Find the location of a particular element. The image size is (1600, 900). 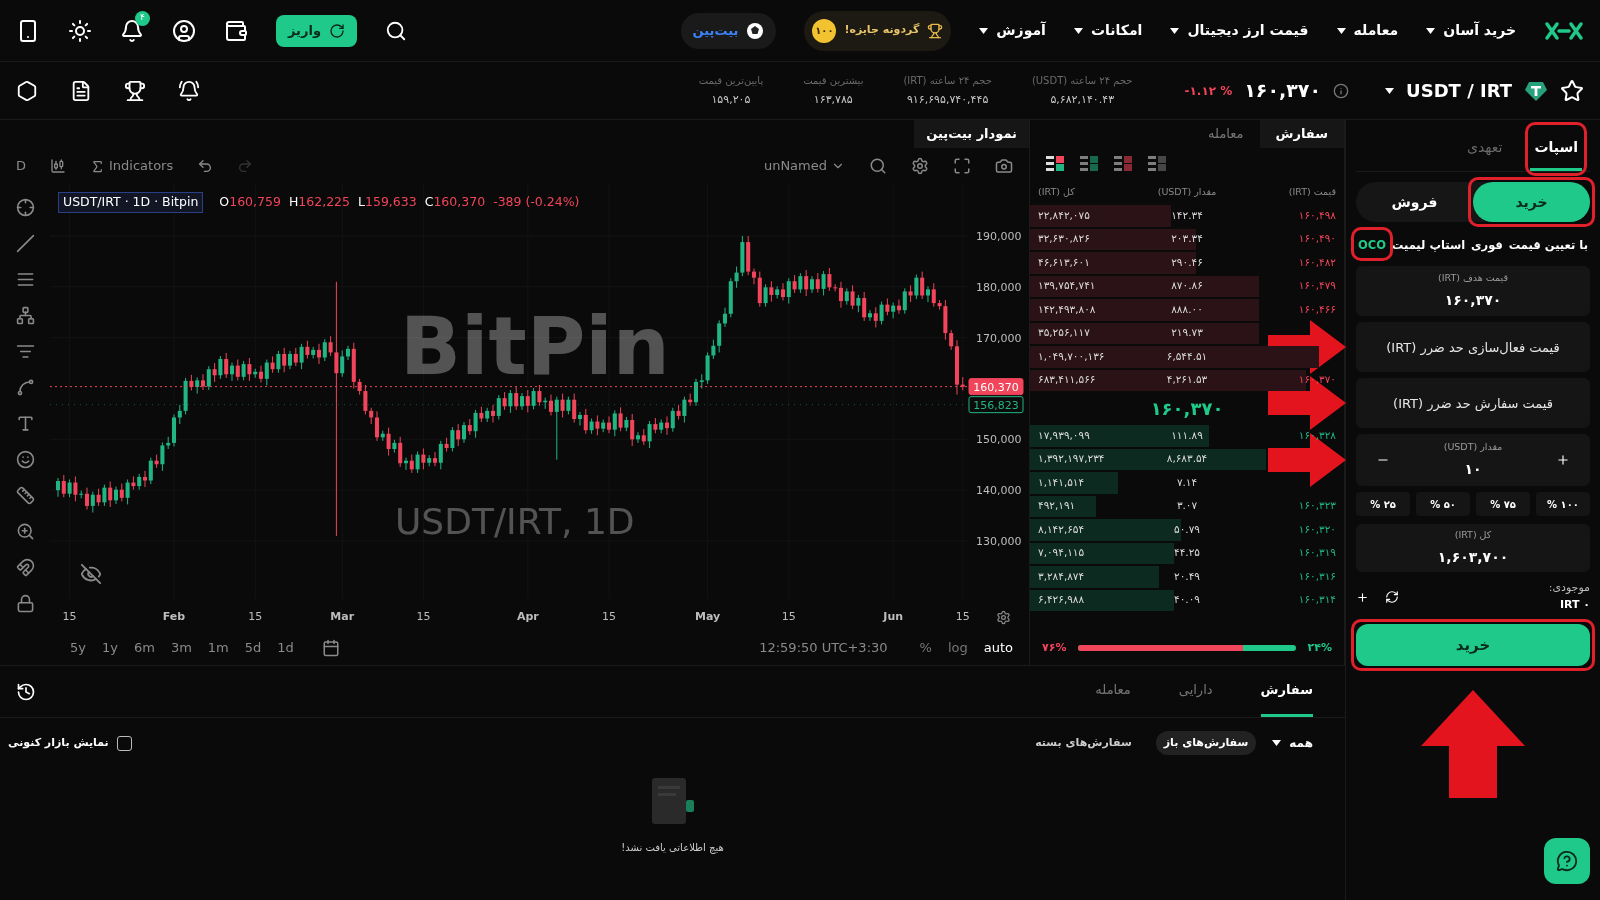

ruler-icon is located at coordinates (25, 495).